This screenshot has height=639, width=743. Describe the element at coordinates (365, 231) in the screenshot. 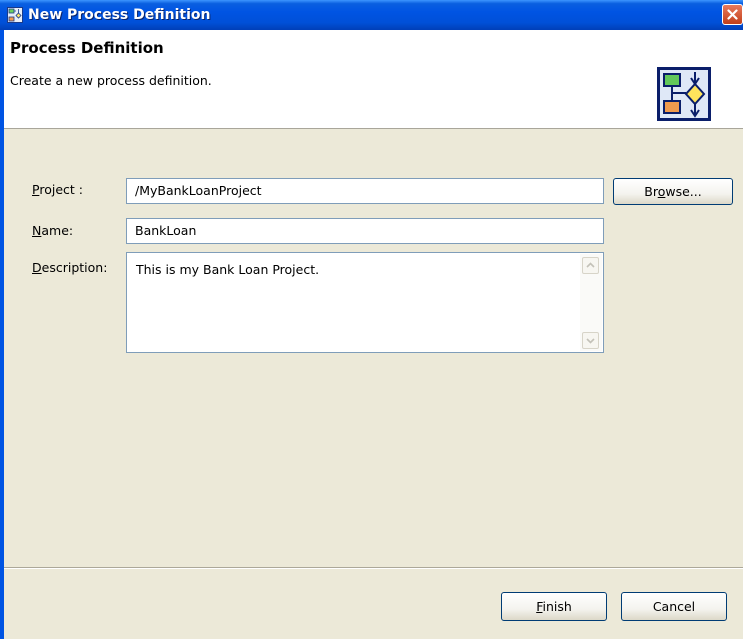

I see `name-field: BankLoan` at that location.